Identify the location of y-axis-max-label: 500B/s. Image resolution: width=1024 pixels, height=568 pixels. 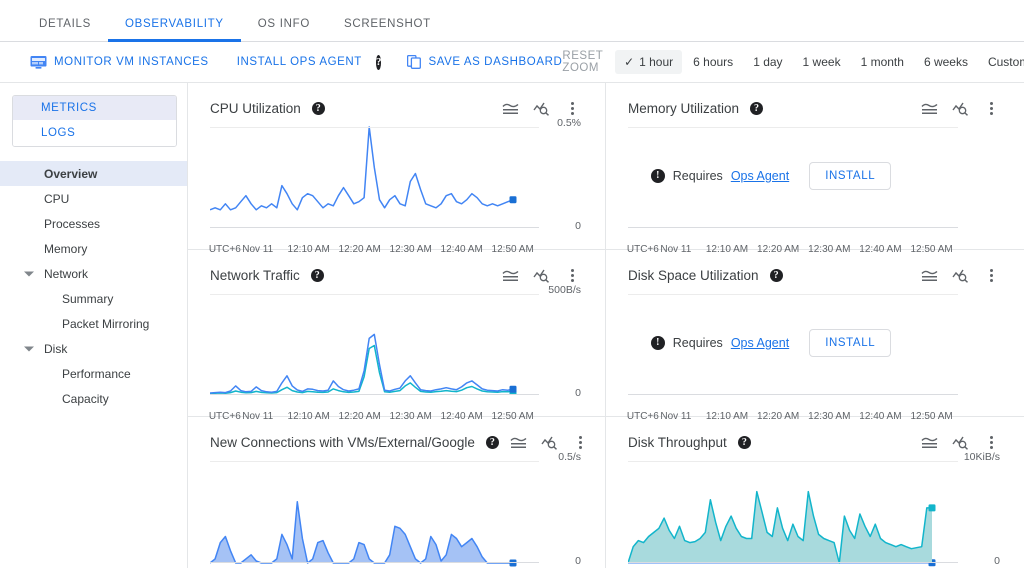
(564, 290).